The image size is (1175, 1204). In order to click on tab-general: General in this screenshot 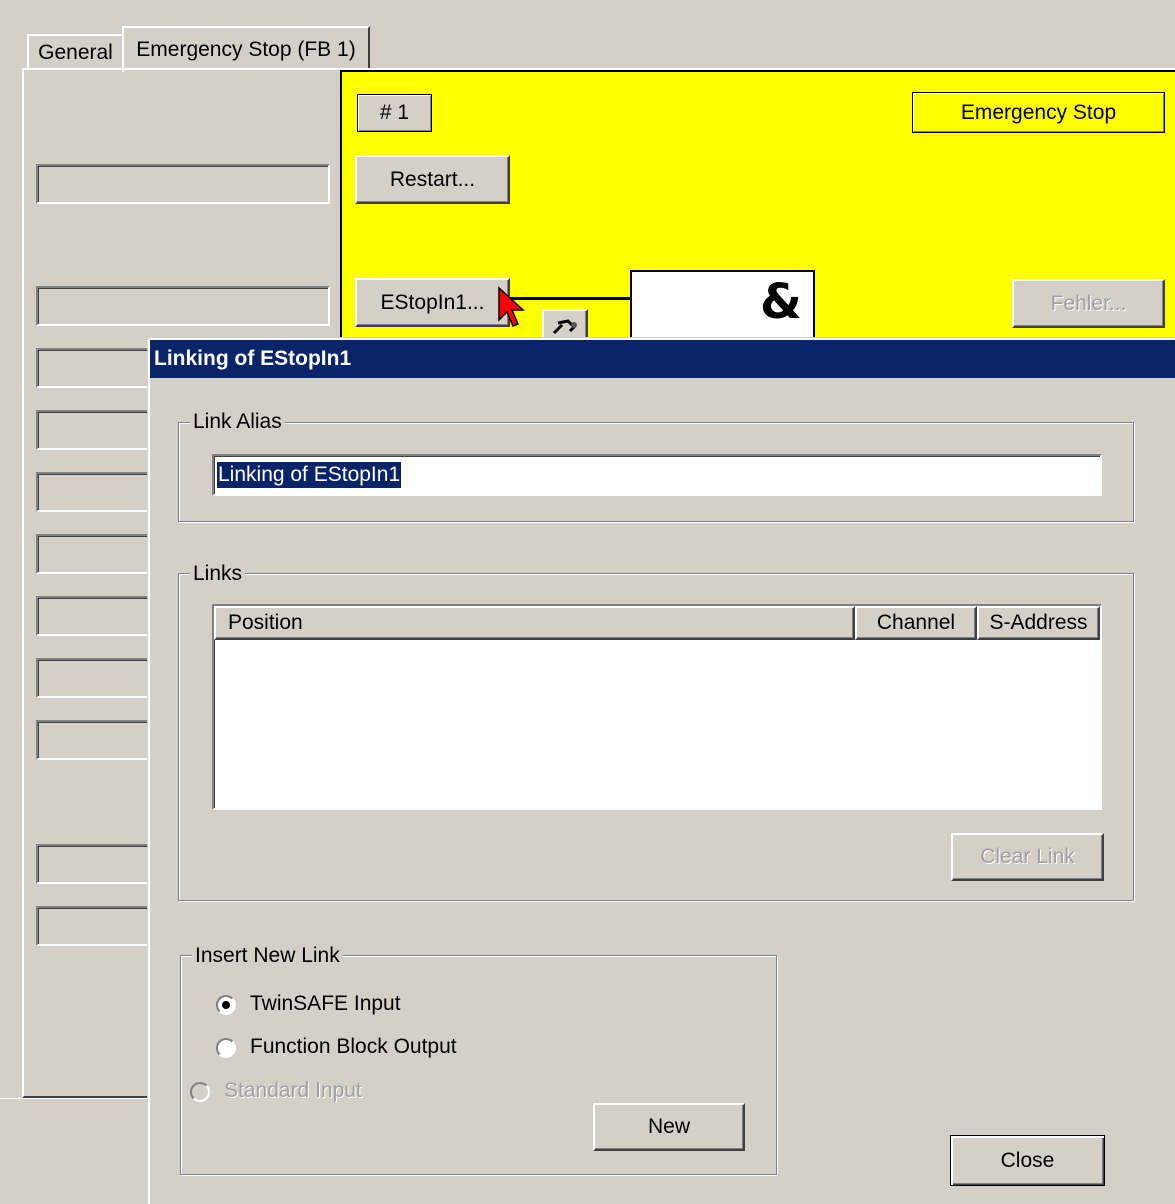, I will do `click(75, 52)`.